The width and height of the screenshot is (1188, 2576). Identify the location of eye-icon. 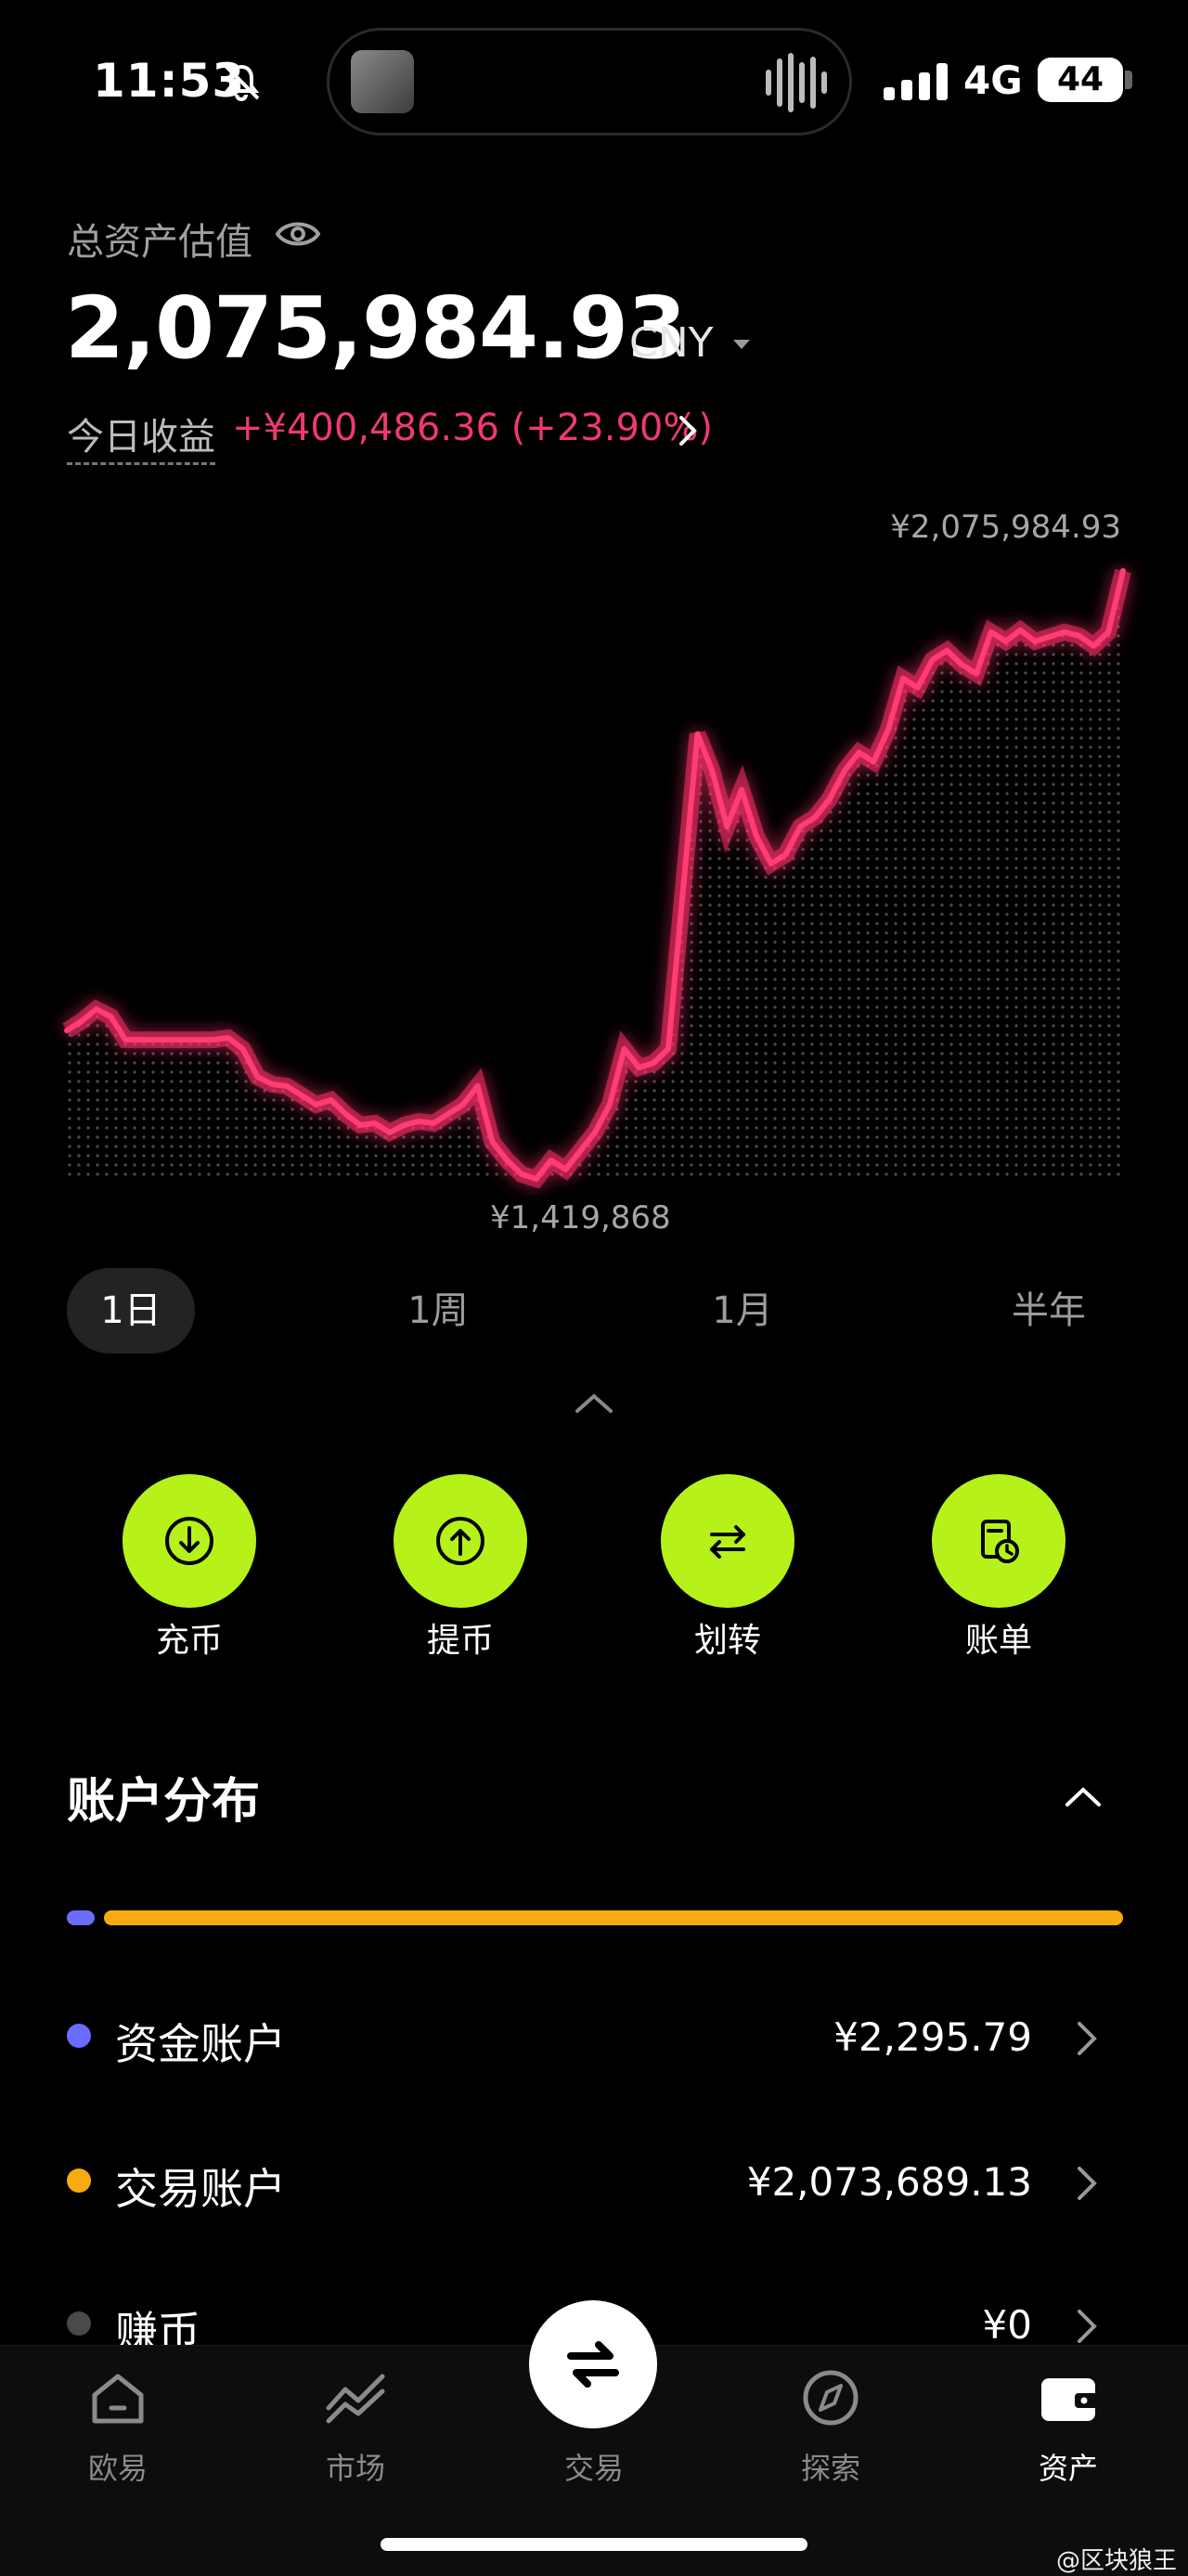
(298, 233).